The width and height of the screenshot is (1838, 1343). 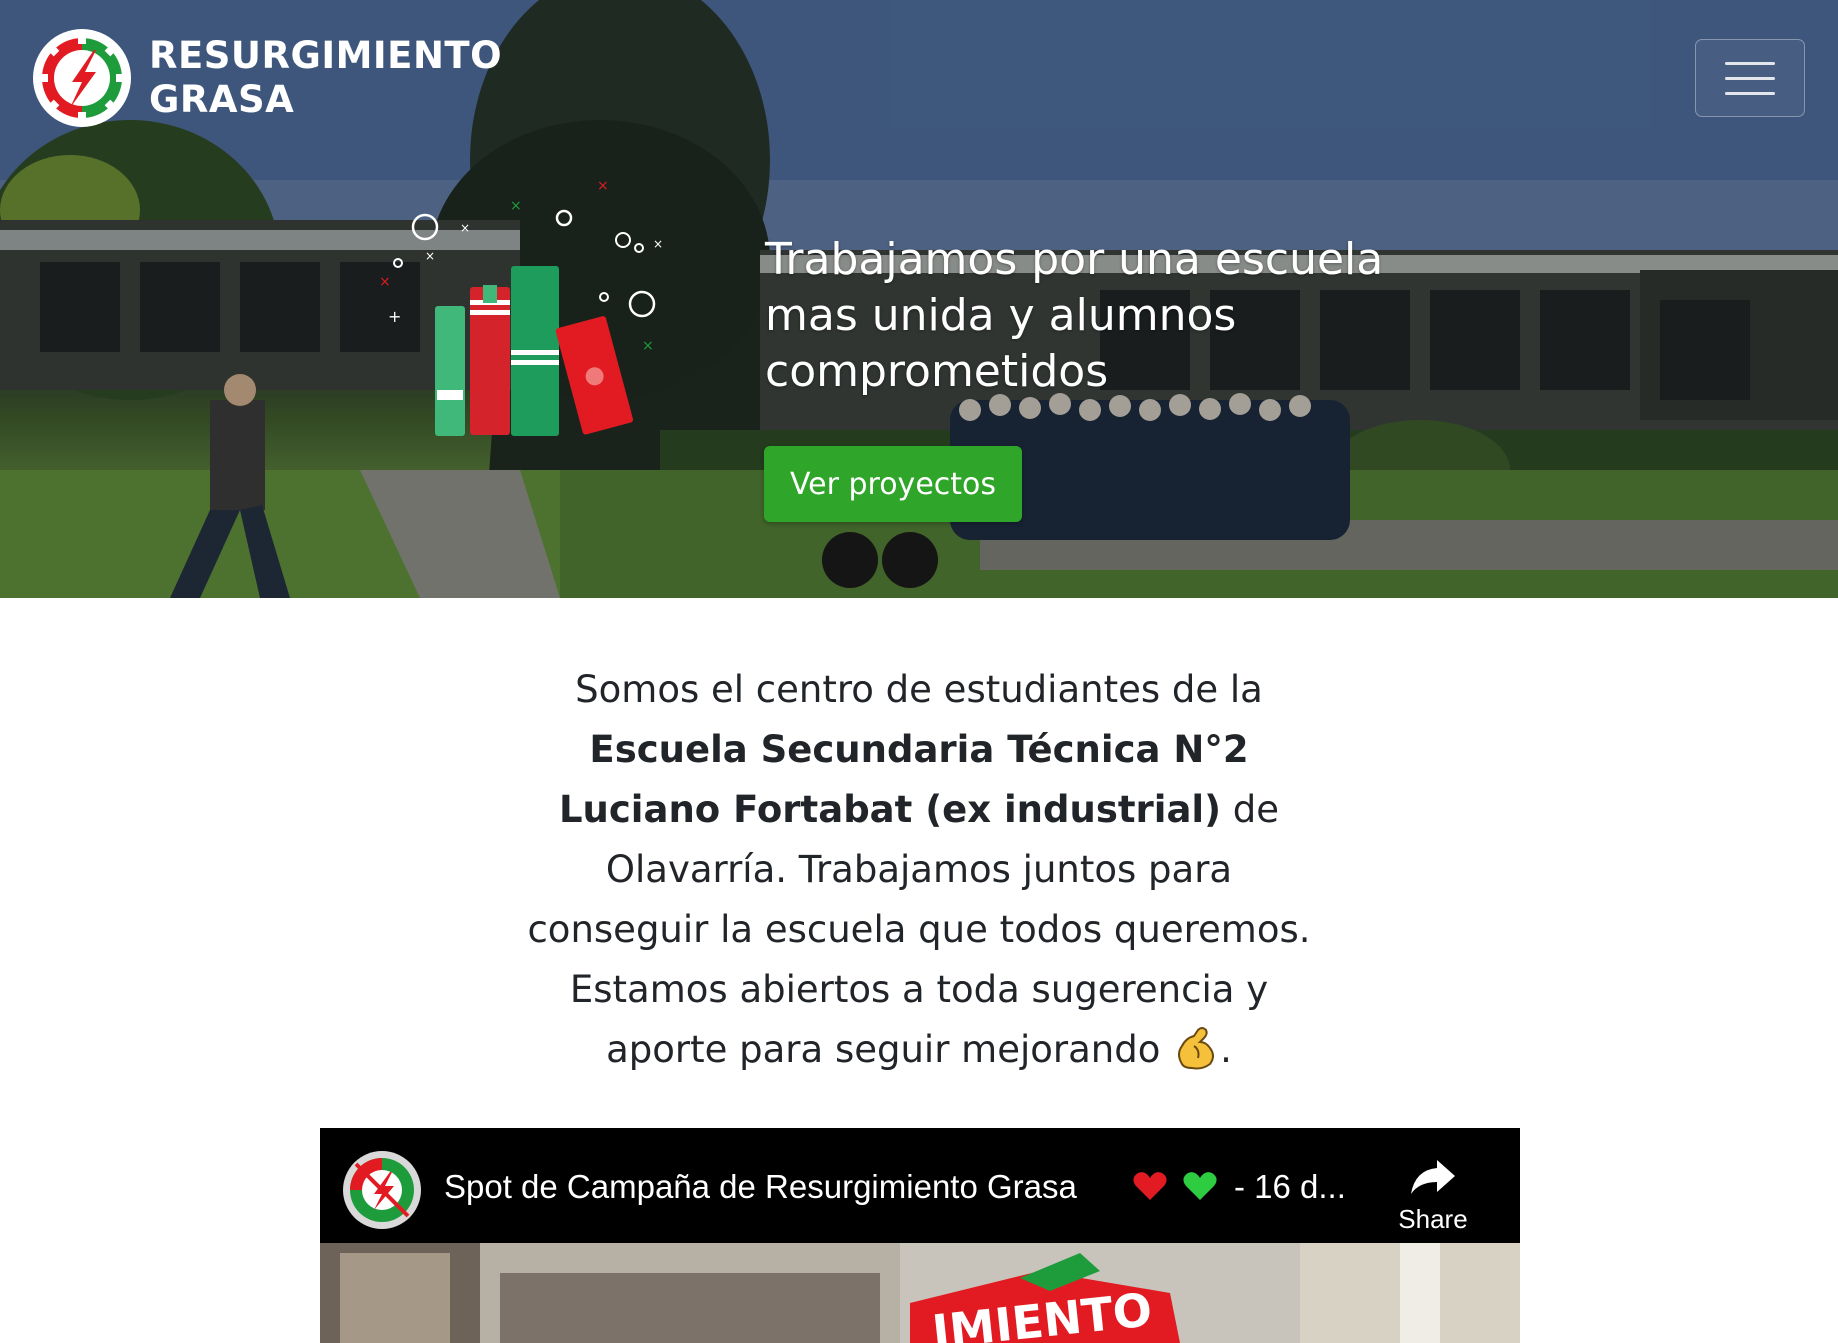 What do you see at coordinates (893, 484) in the screenshot?
I see `view-projects-button: Ver proyectos` at bounding box center [893, 484].